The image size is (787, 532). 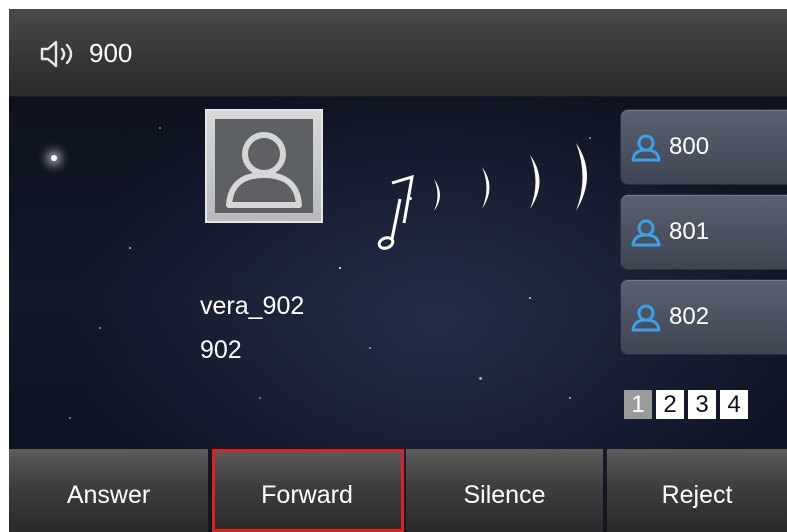 I want to click on account-label: 800, so click(x=689, y=146).